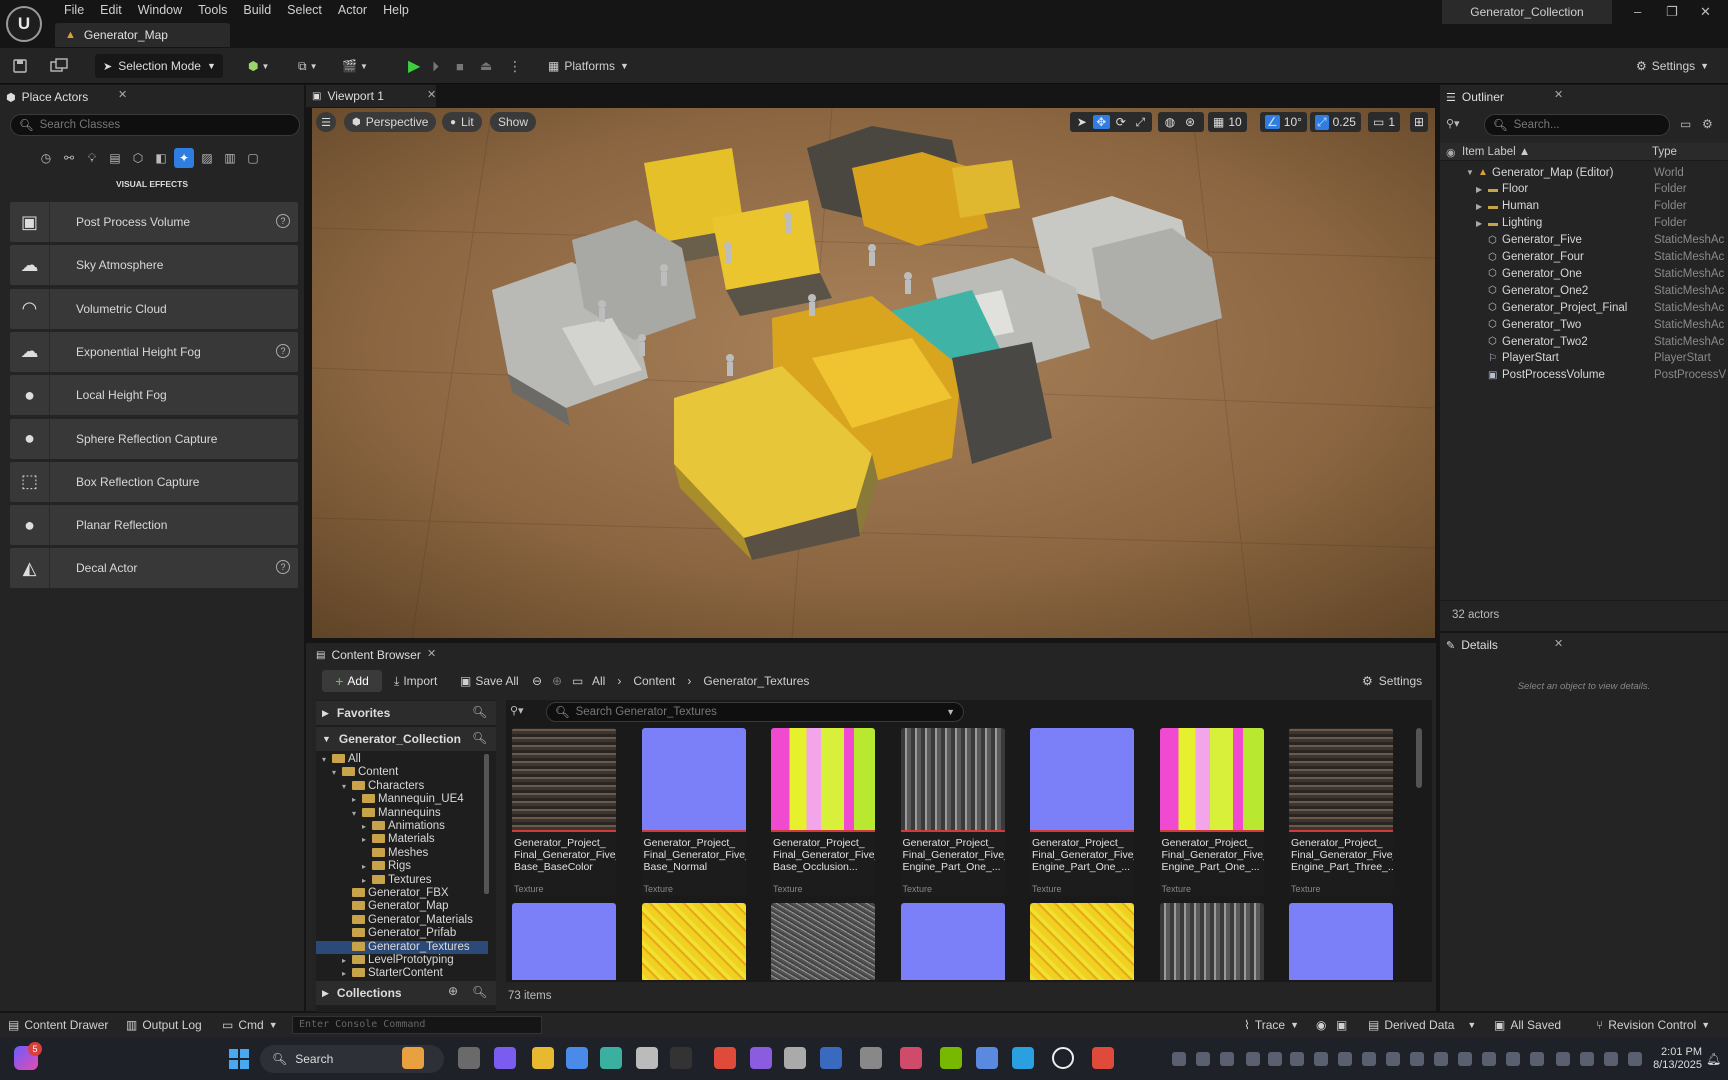  What do you see at coordinates (154, 222) in the screenshot?
I see `actor-item-post-process-volume: ▣ Post Process Volume?` at bounding box center [154, 222].